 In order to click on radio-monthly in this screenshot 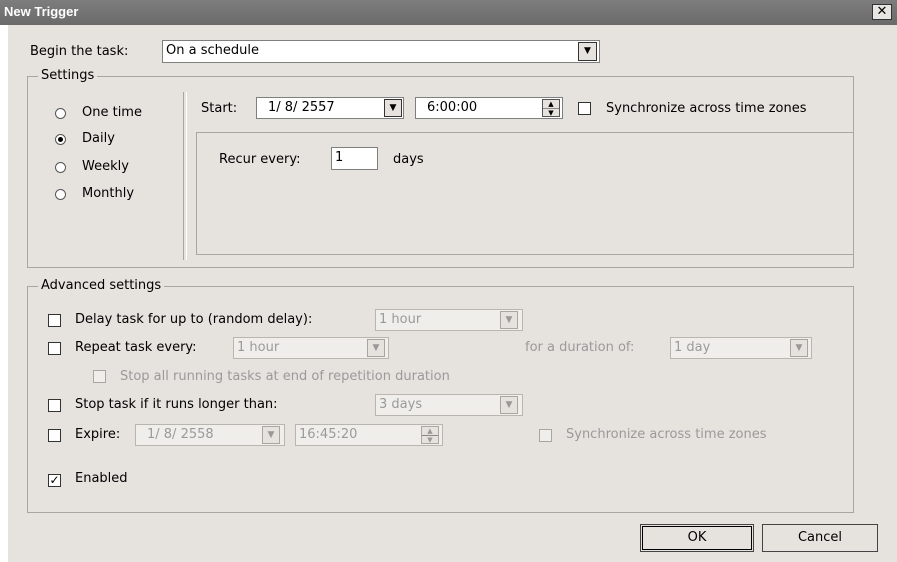, I will do `click(60, 194)`.